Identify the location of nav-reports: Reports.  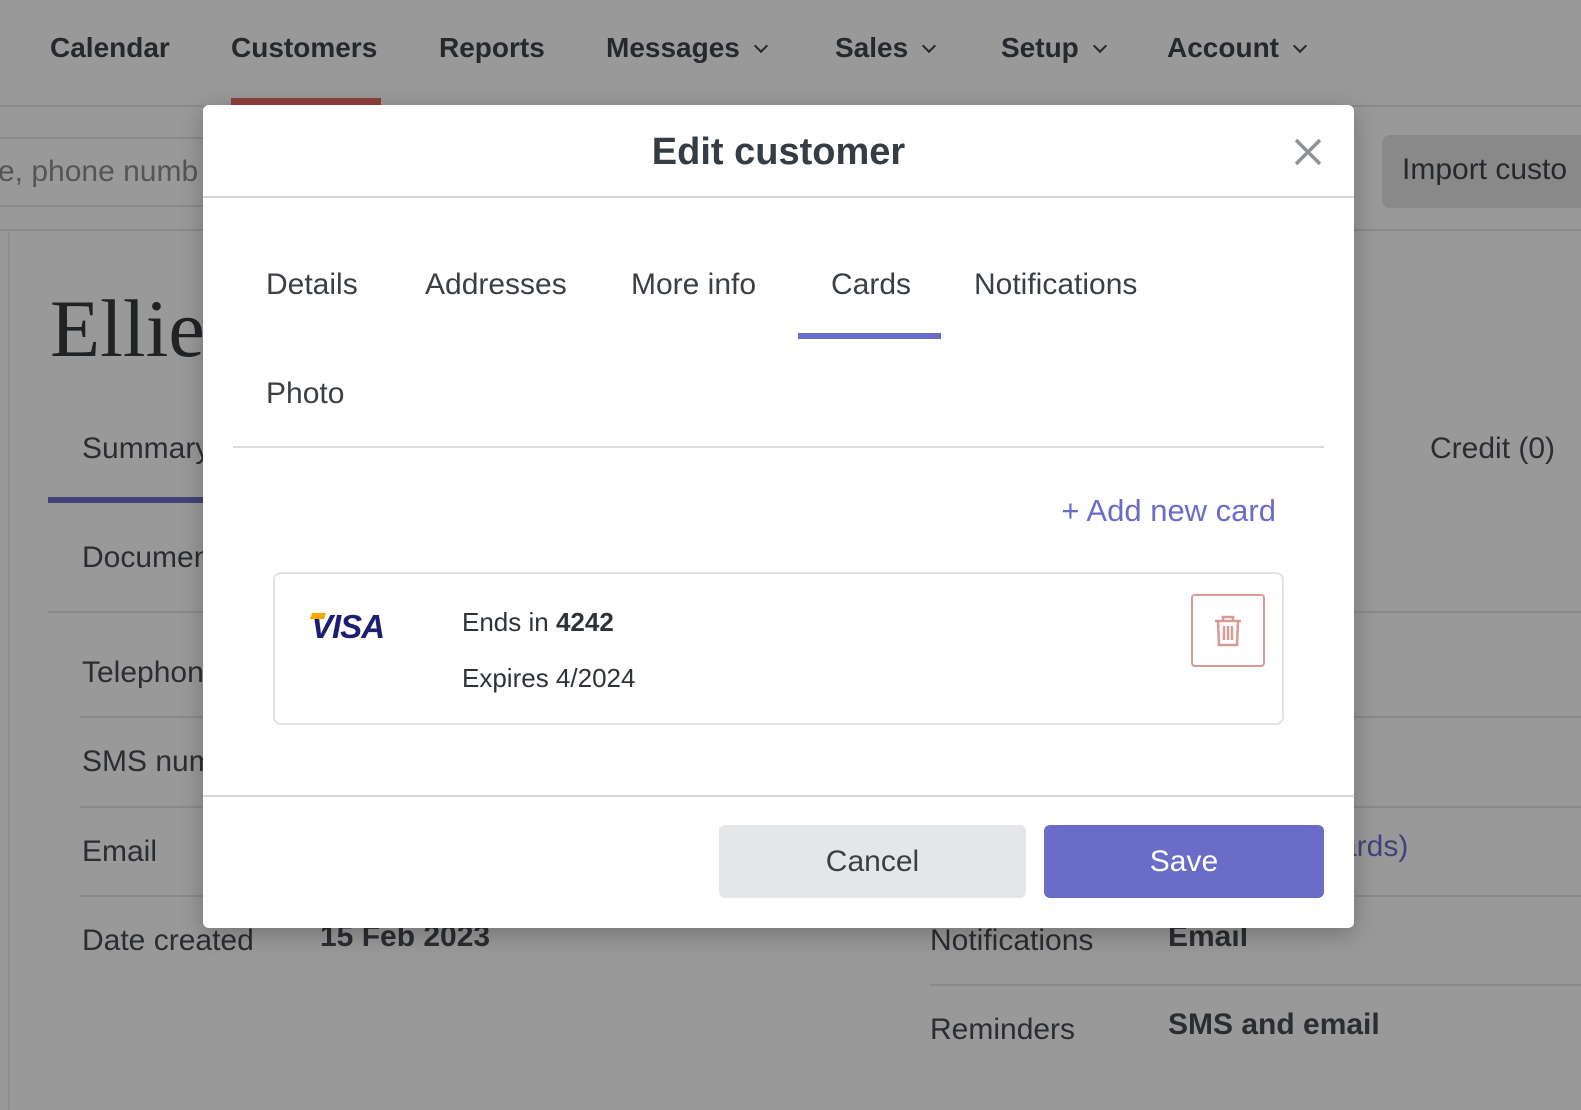
(492, 48).